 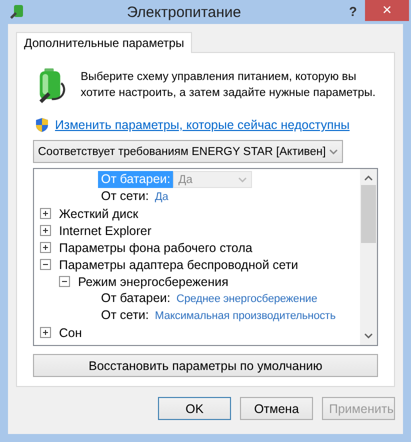 I want to click on tree-item: Параметры адаптера беспроводной сети, so click(x=178, y=265).